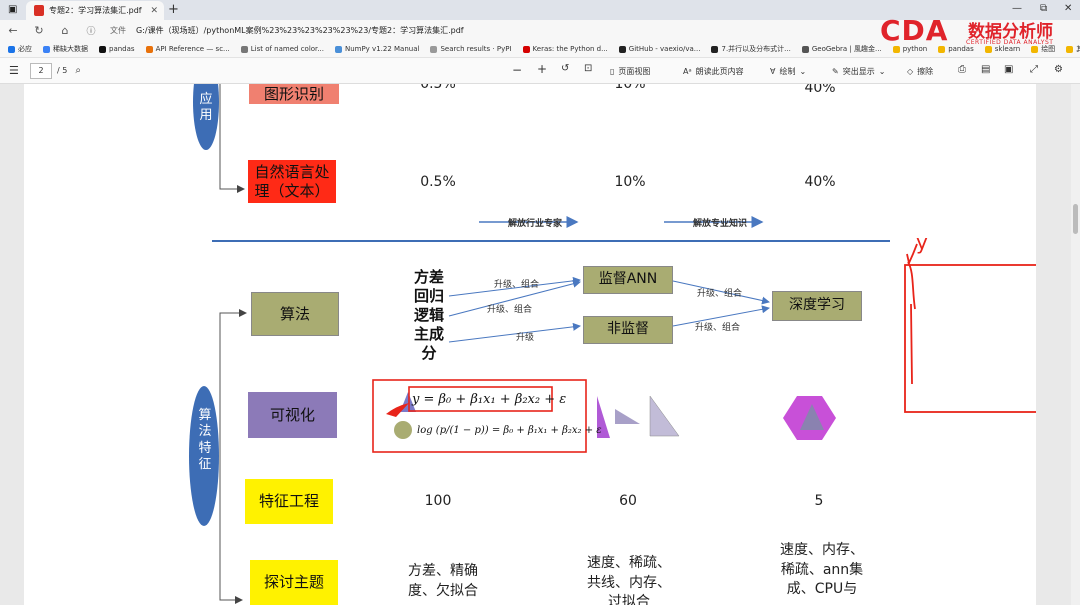 The height and width of the screenshot is (605, 1080). I want to click on formula-logistic: log (p/(1 − p)) = β₀ + β₁x₁ + β₂x₂ + ε, so click(509, 430).